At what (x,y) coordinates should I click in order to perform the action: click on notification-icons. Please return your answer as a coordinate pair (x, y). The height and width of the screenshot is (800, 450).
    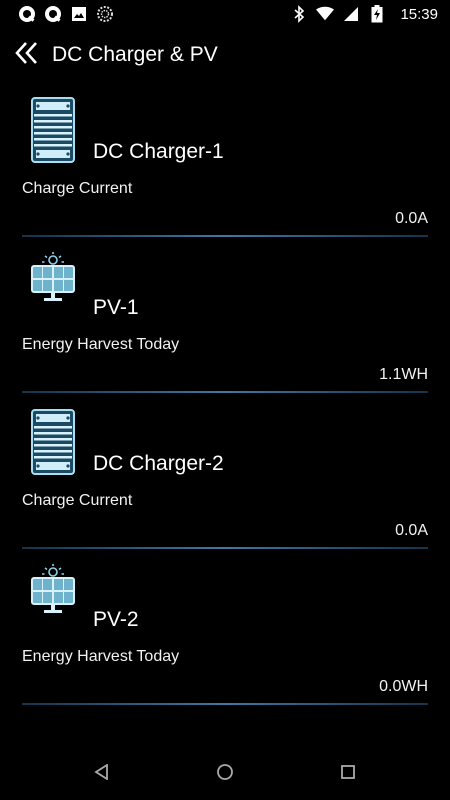
    Looking at the image, I should click on (66, 14).